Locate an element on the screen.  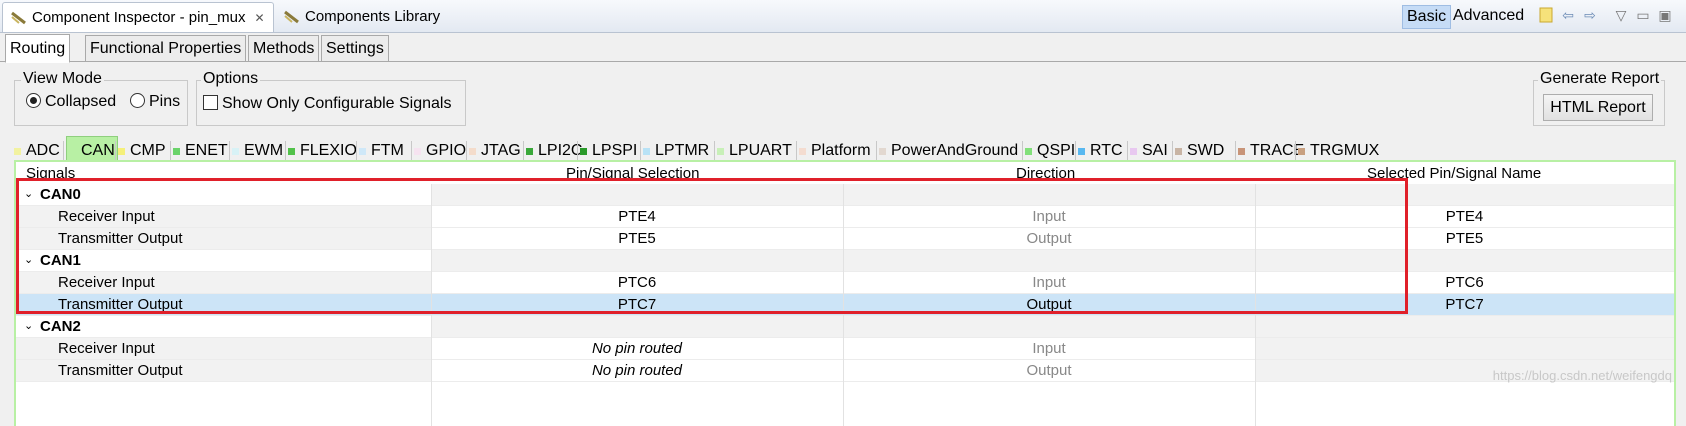
close-icon: ✕ is located at coordinates (259, 18).